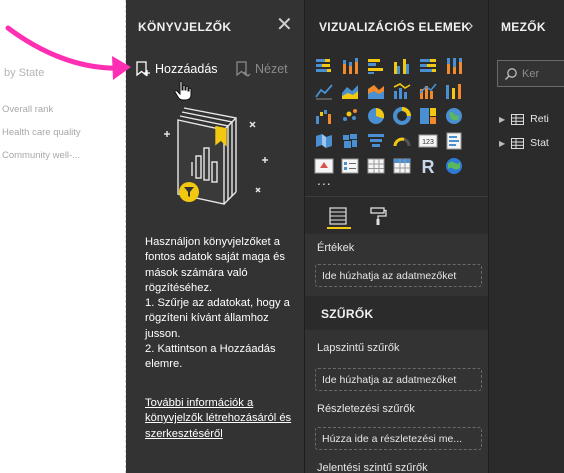 This screenshot has height=473, width=564. I want to click on multi-row-card-icon, so click(454, 141).